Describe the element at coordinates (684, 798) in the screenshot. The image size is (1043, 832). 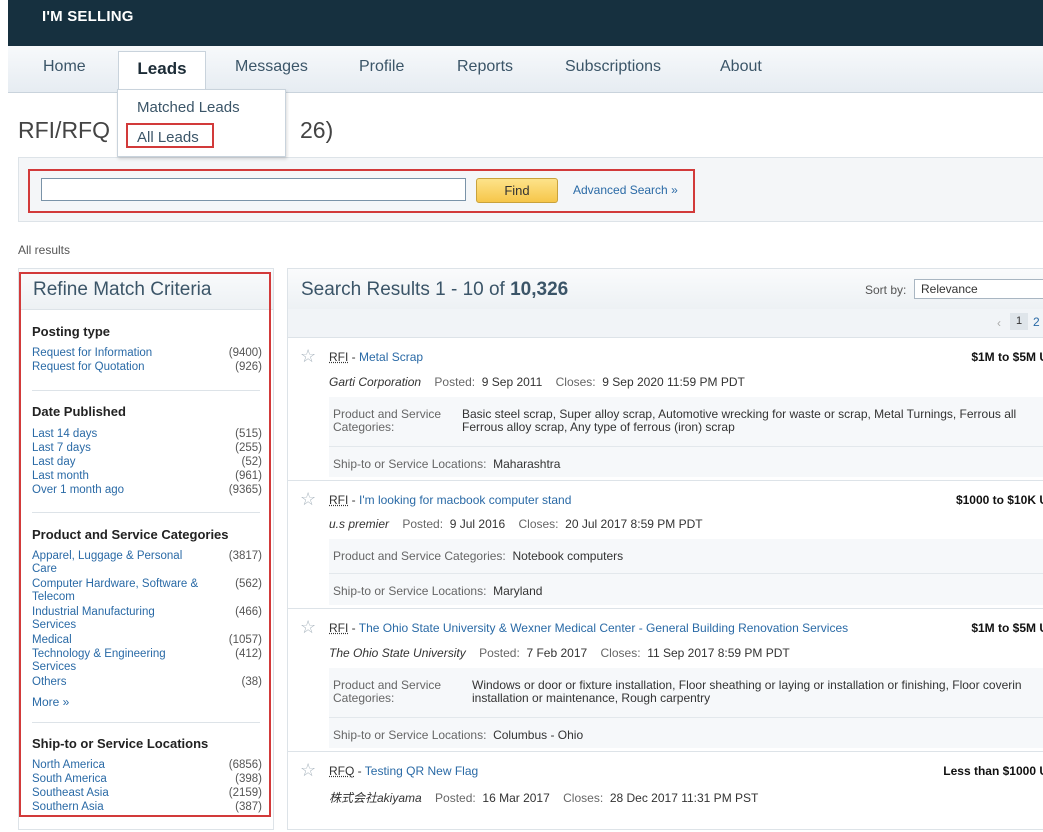
I see `closes-date: 28 Dec 2017 11:31 PM PST` at that location.